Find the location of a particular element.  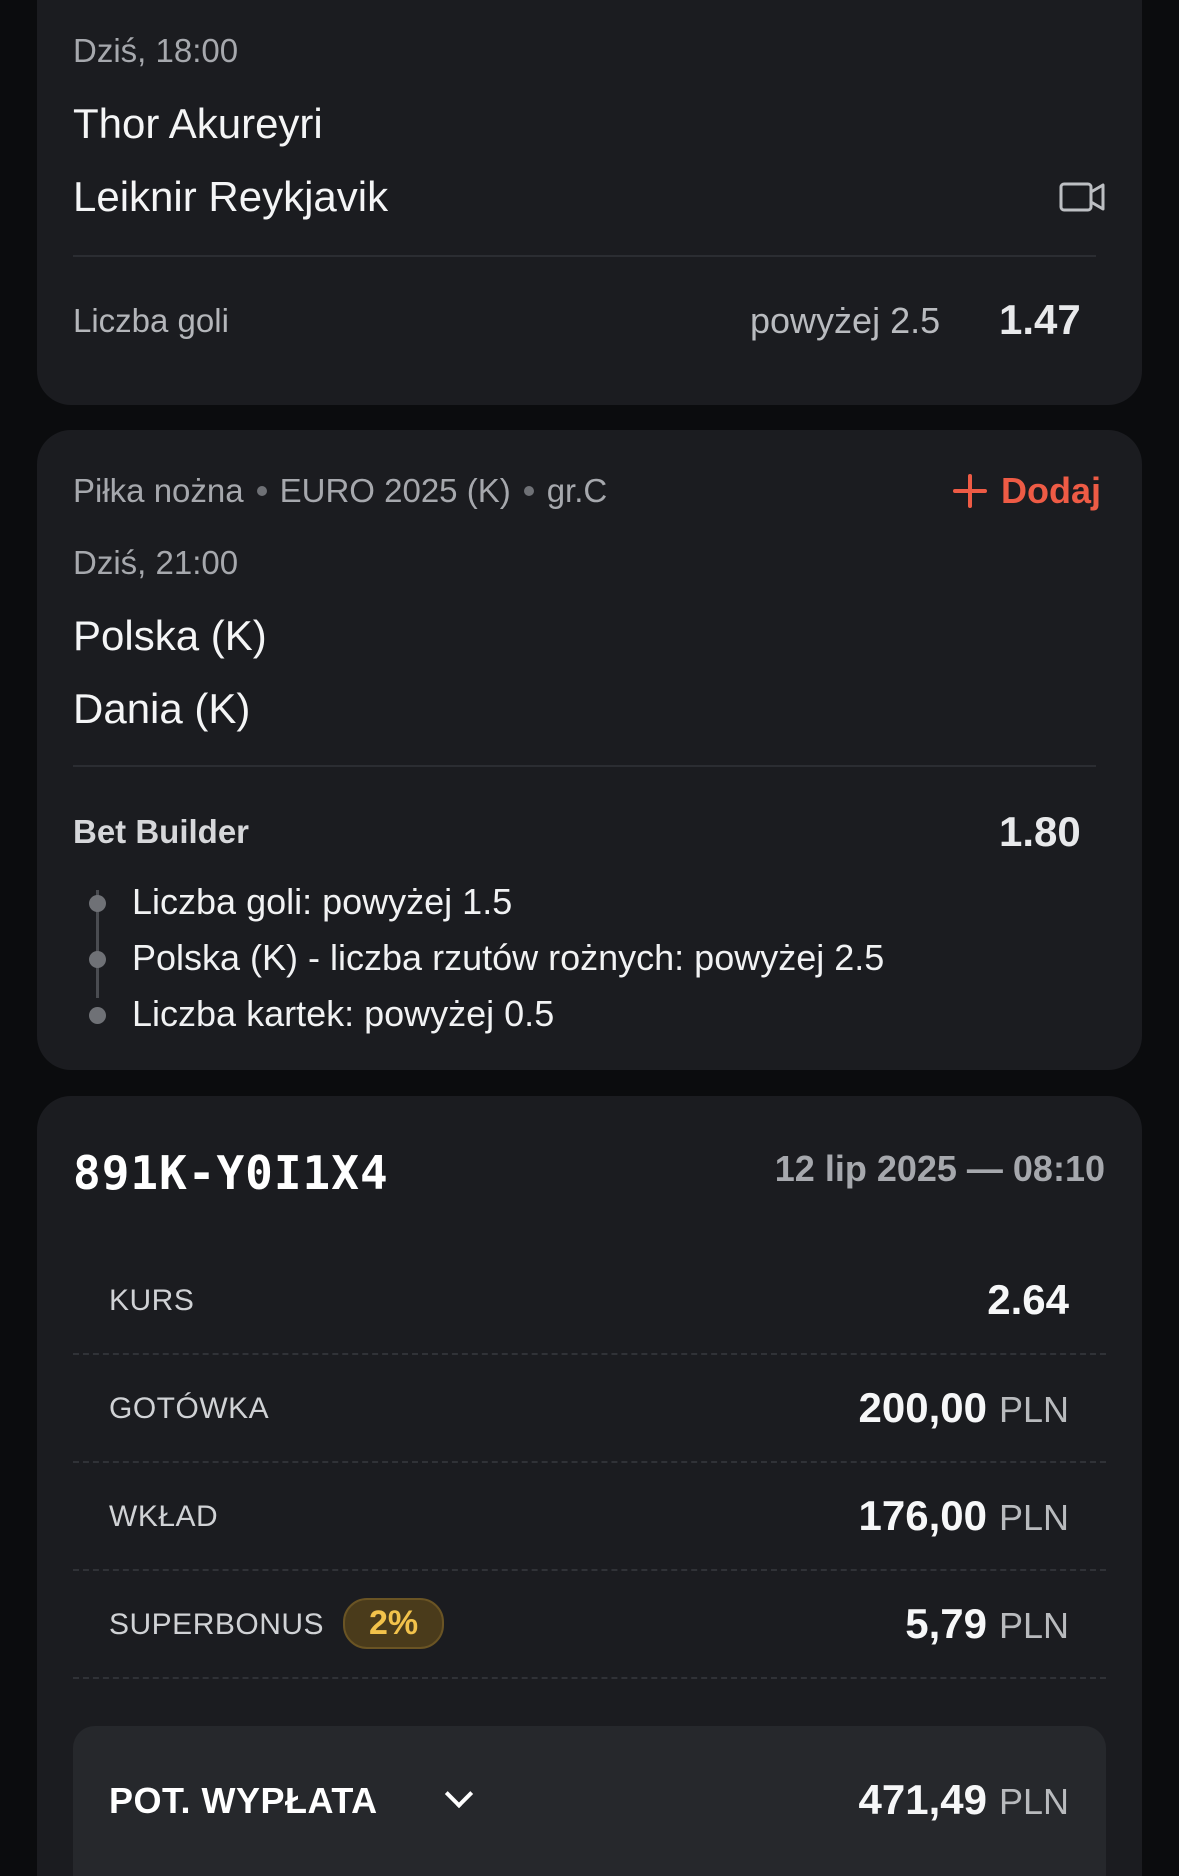

payout-value: 471,49 is located at coordinates (922, 1799).